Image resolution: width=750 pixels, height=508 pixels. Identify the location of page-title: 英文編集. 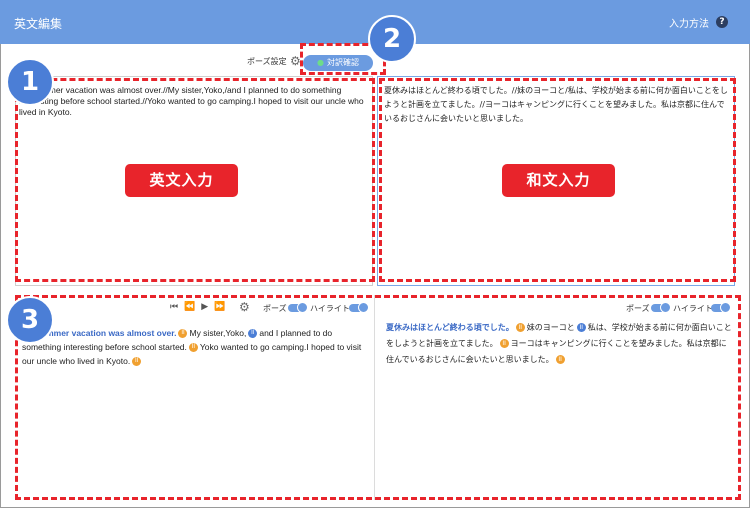
(38, 24).